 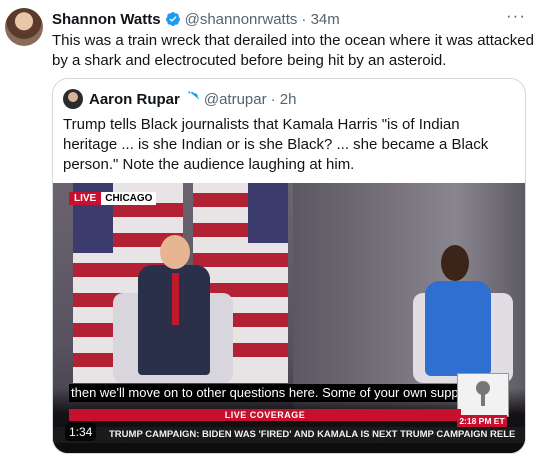 I want to click on more-options-icon: ···, so click(x=516, y=16).